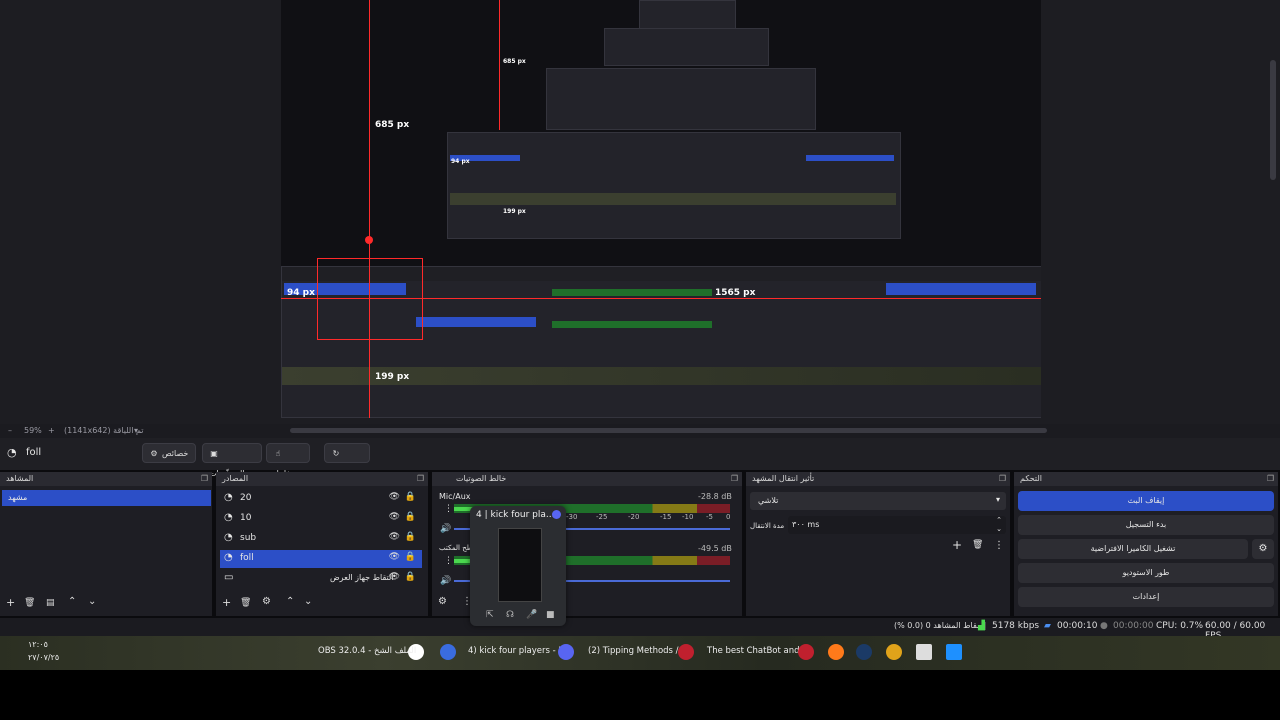 The width and height of the screenshot is (1280, 720). What do you see at coordinates (321, 519) in the screenshot?
I see `source-row-10: ◔ 10 👁 🔒` at bounding box center [321, 519].